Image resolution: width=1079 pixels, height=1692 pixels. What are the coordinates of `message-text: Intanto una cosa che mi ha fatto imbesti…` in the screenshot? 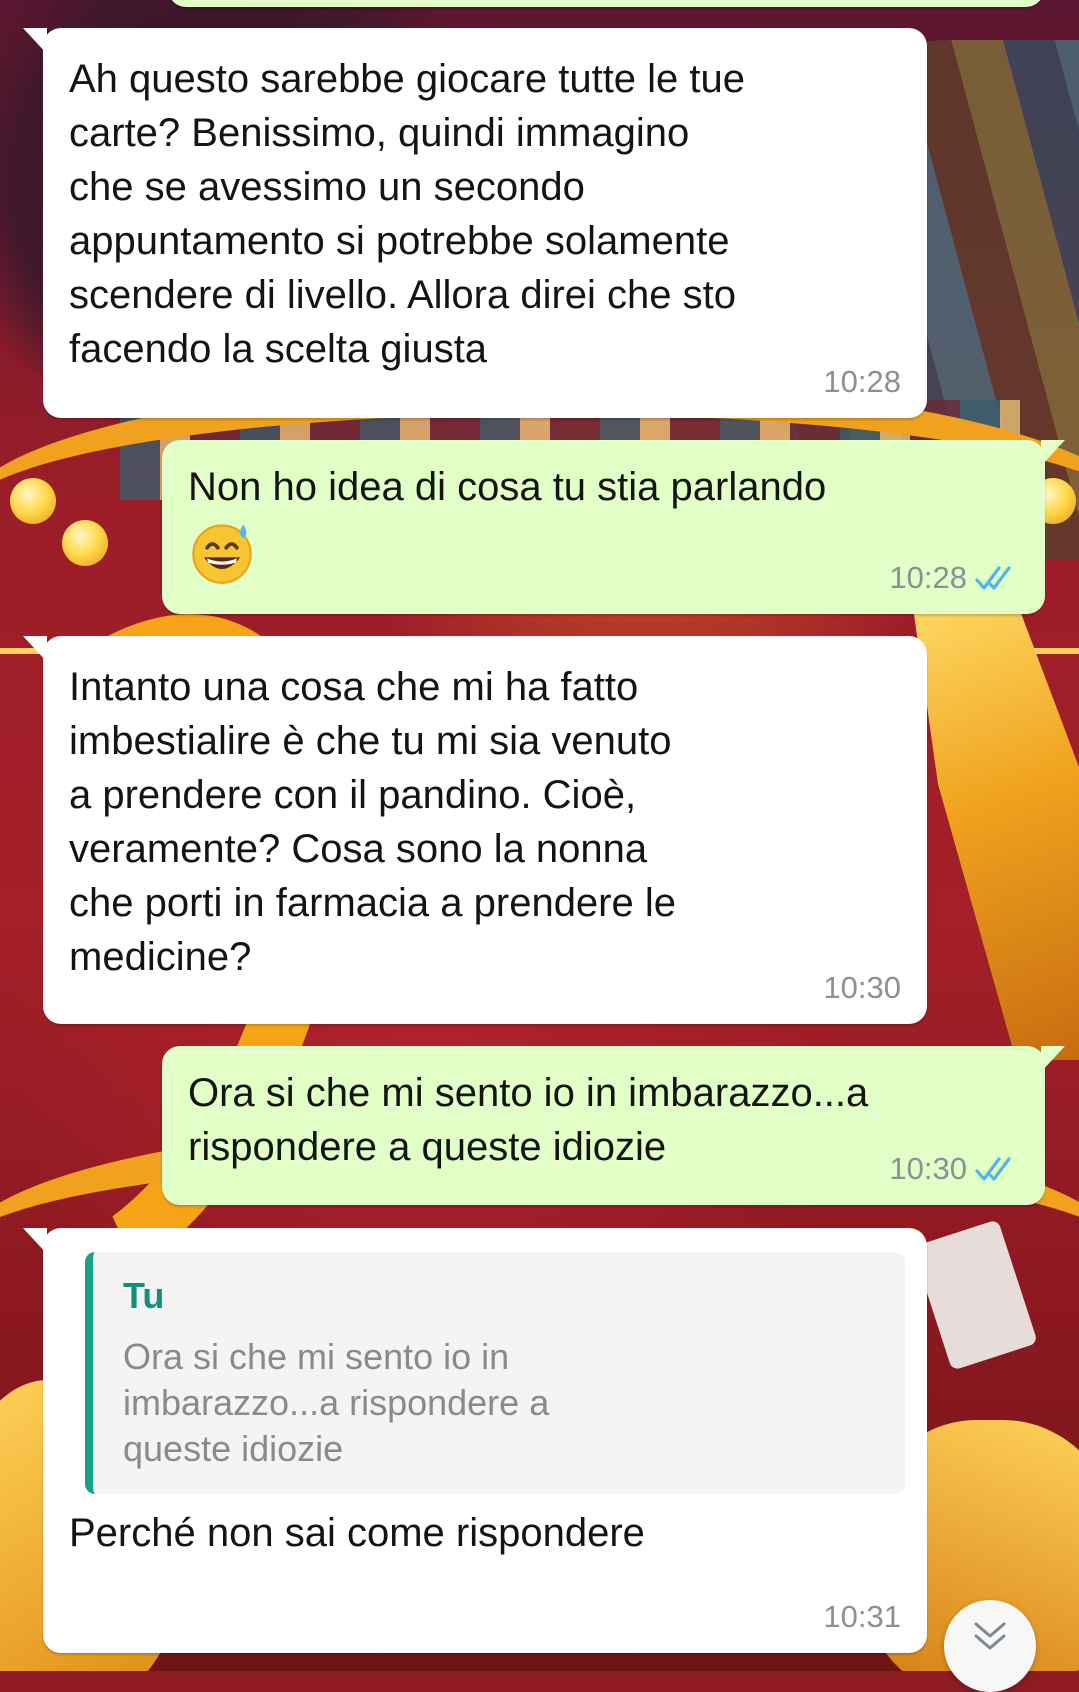 It's located at (372, 822).